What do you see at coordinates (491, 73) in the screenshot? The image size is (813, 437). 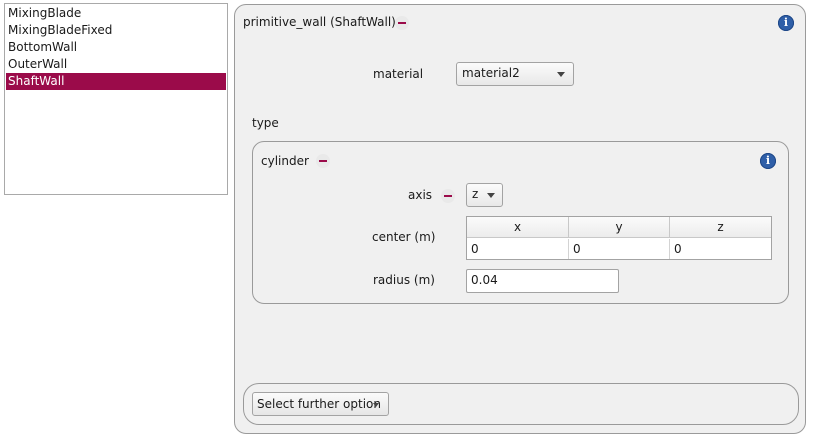 I see `material-select-value: material2` at bounding box center [491, 73].